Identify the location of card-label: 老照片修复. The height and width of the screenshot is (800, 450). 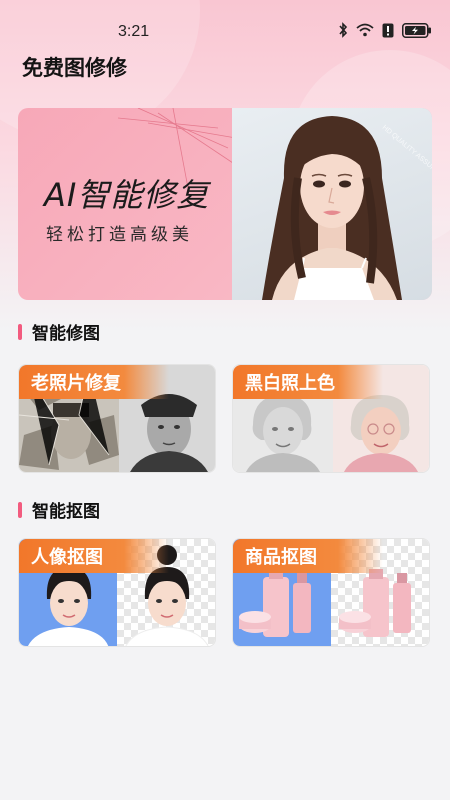
(94, 382).